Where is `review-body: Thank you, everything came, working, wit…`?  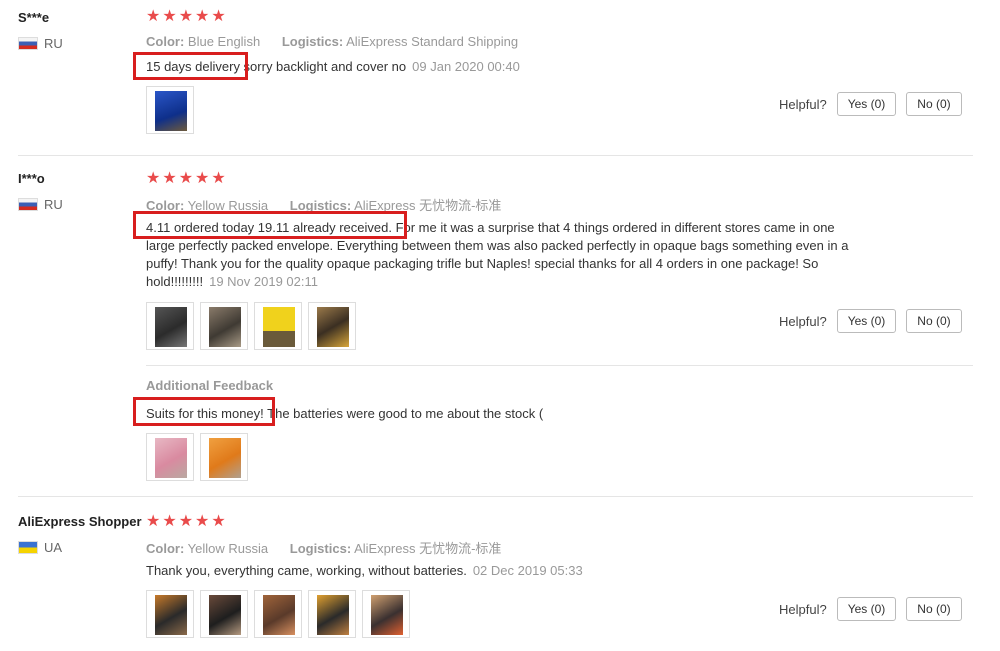
review-body: Thank you, everything came, working, wit… is located at coordinates (306, 570).